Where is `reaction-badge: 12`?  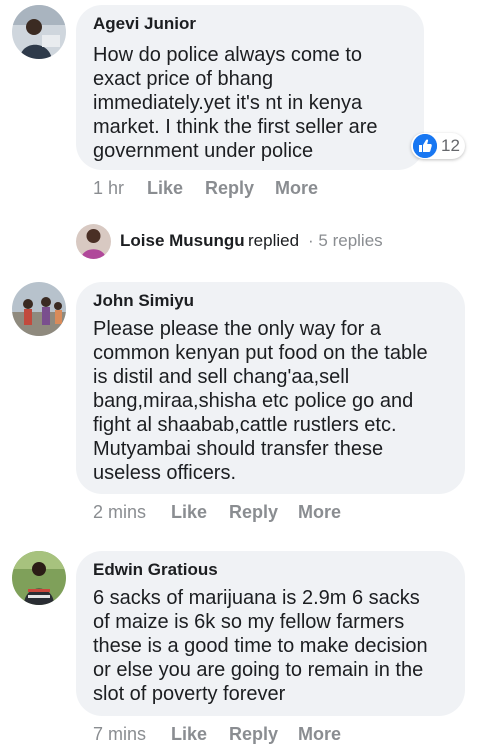
reaction-badge: 12 is located at coordinates (438, 146).